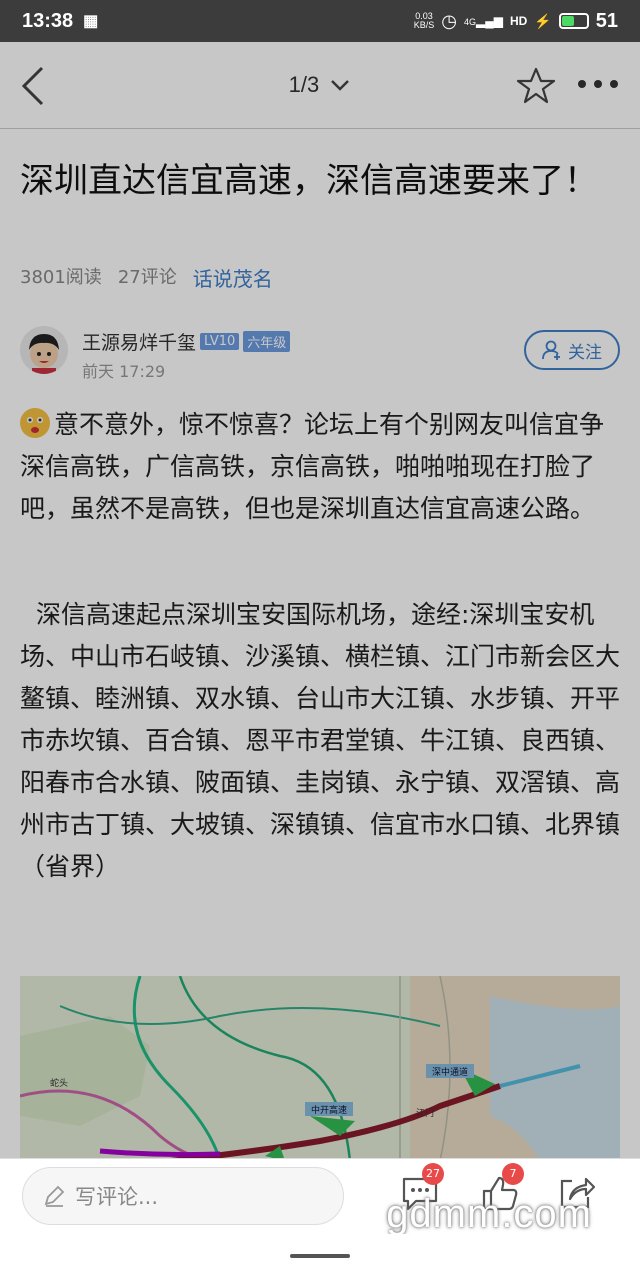  I want to click on author-name-row: 王源易烊千玺 LV10 六年级, so click(186, 341).